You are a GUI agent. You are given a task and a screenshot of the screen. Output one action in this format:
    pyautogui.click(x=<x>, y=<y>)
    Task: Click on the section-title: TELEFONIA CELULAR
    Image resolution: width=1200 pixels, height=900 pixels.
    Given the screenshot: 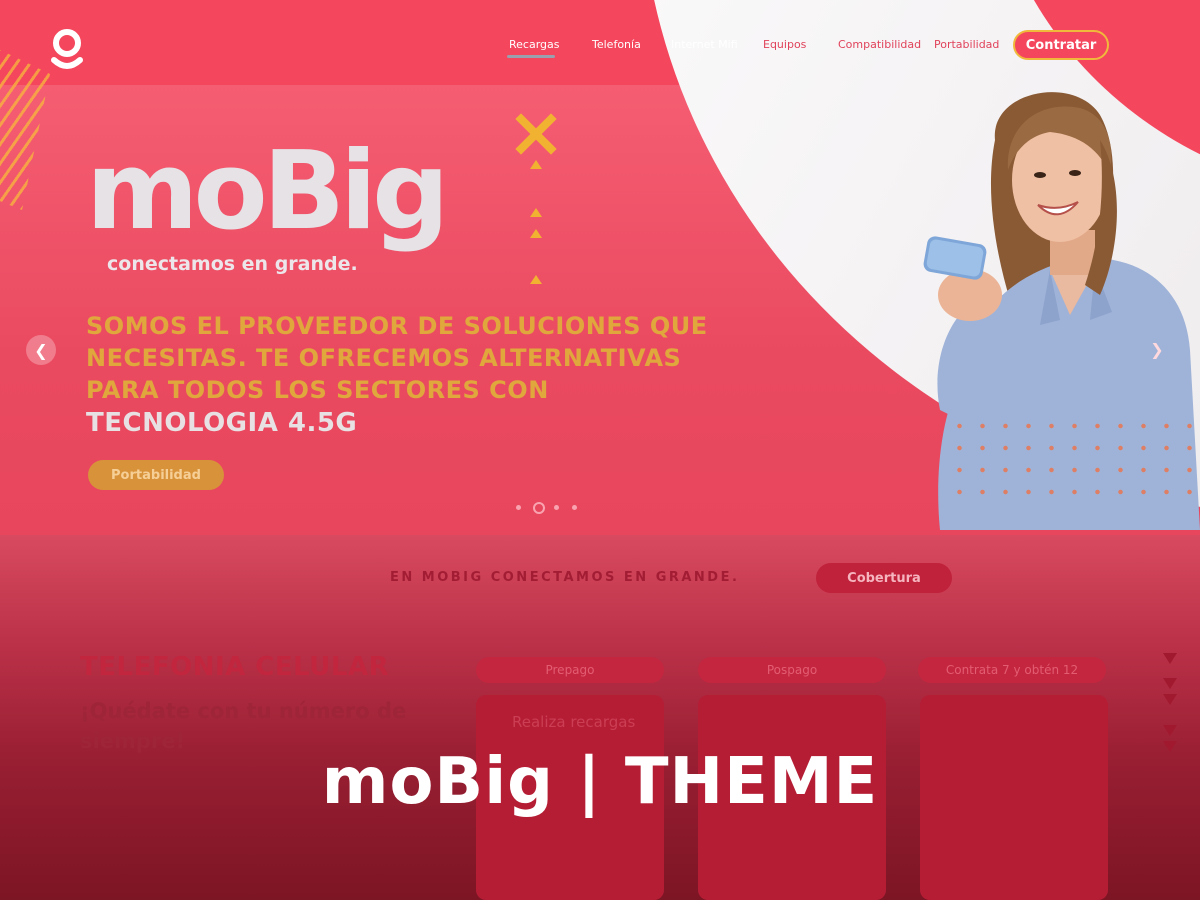 What is the action you would take?
    pyautogui.click(x=235, y=667)
    